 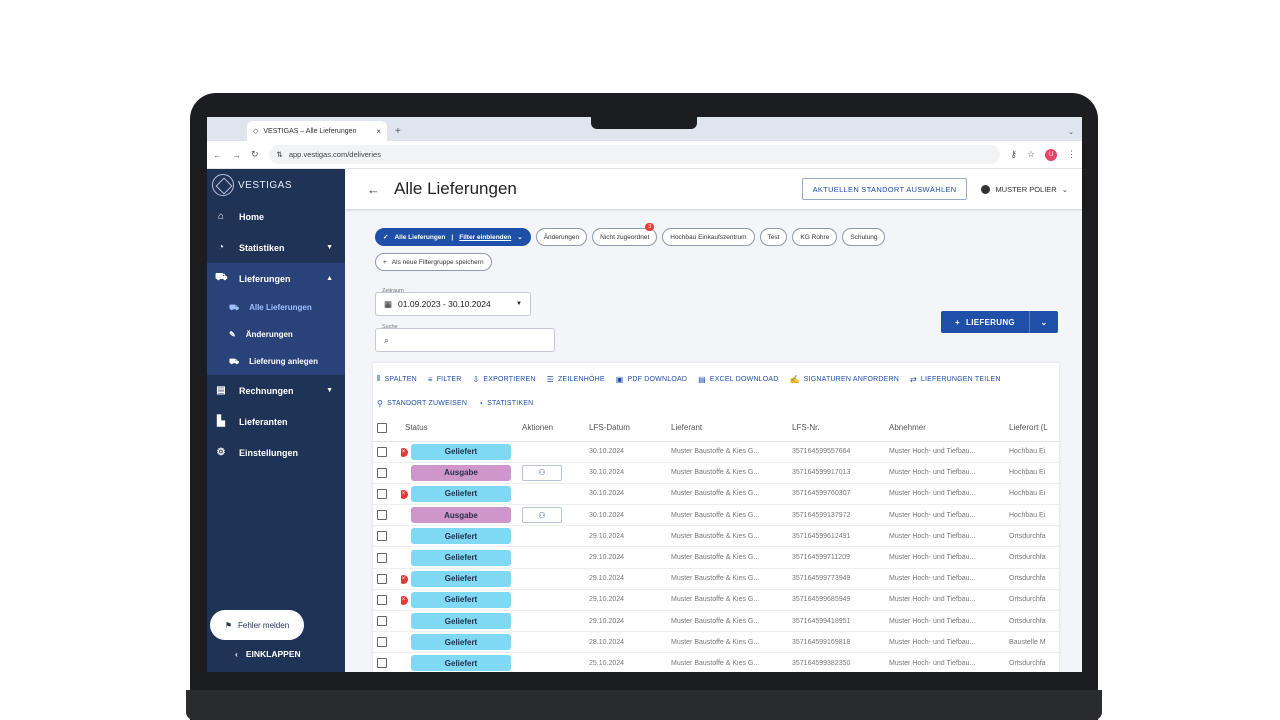 What do you see at coordinates (815, 237) in the screenshot?
I see `filter-chip: KG Rohre` at bounding box center [815, 237].